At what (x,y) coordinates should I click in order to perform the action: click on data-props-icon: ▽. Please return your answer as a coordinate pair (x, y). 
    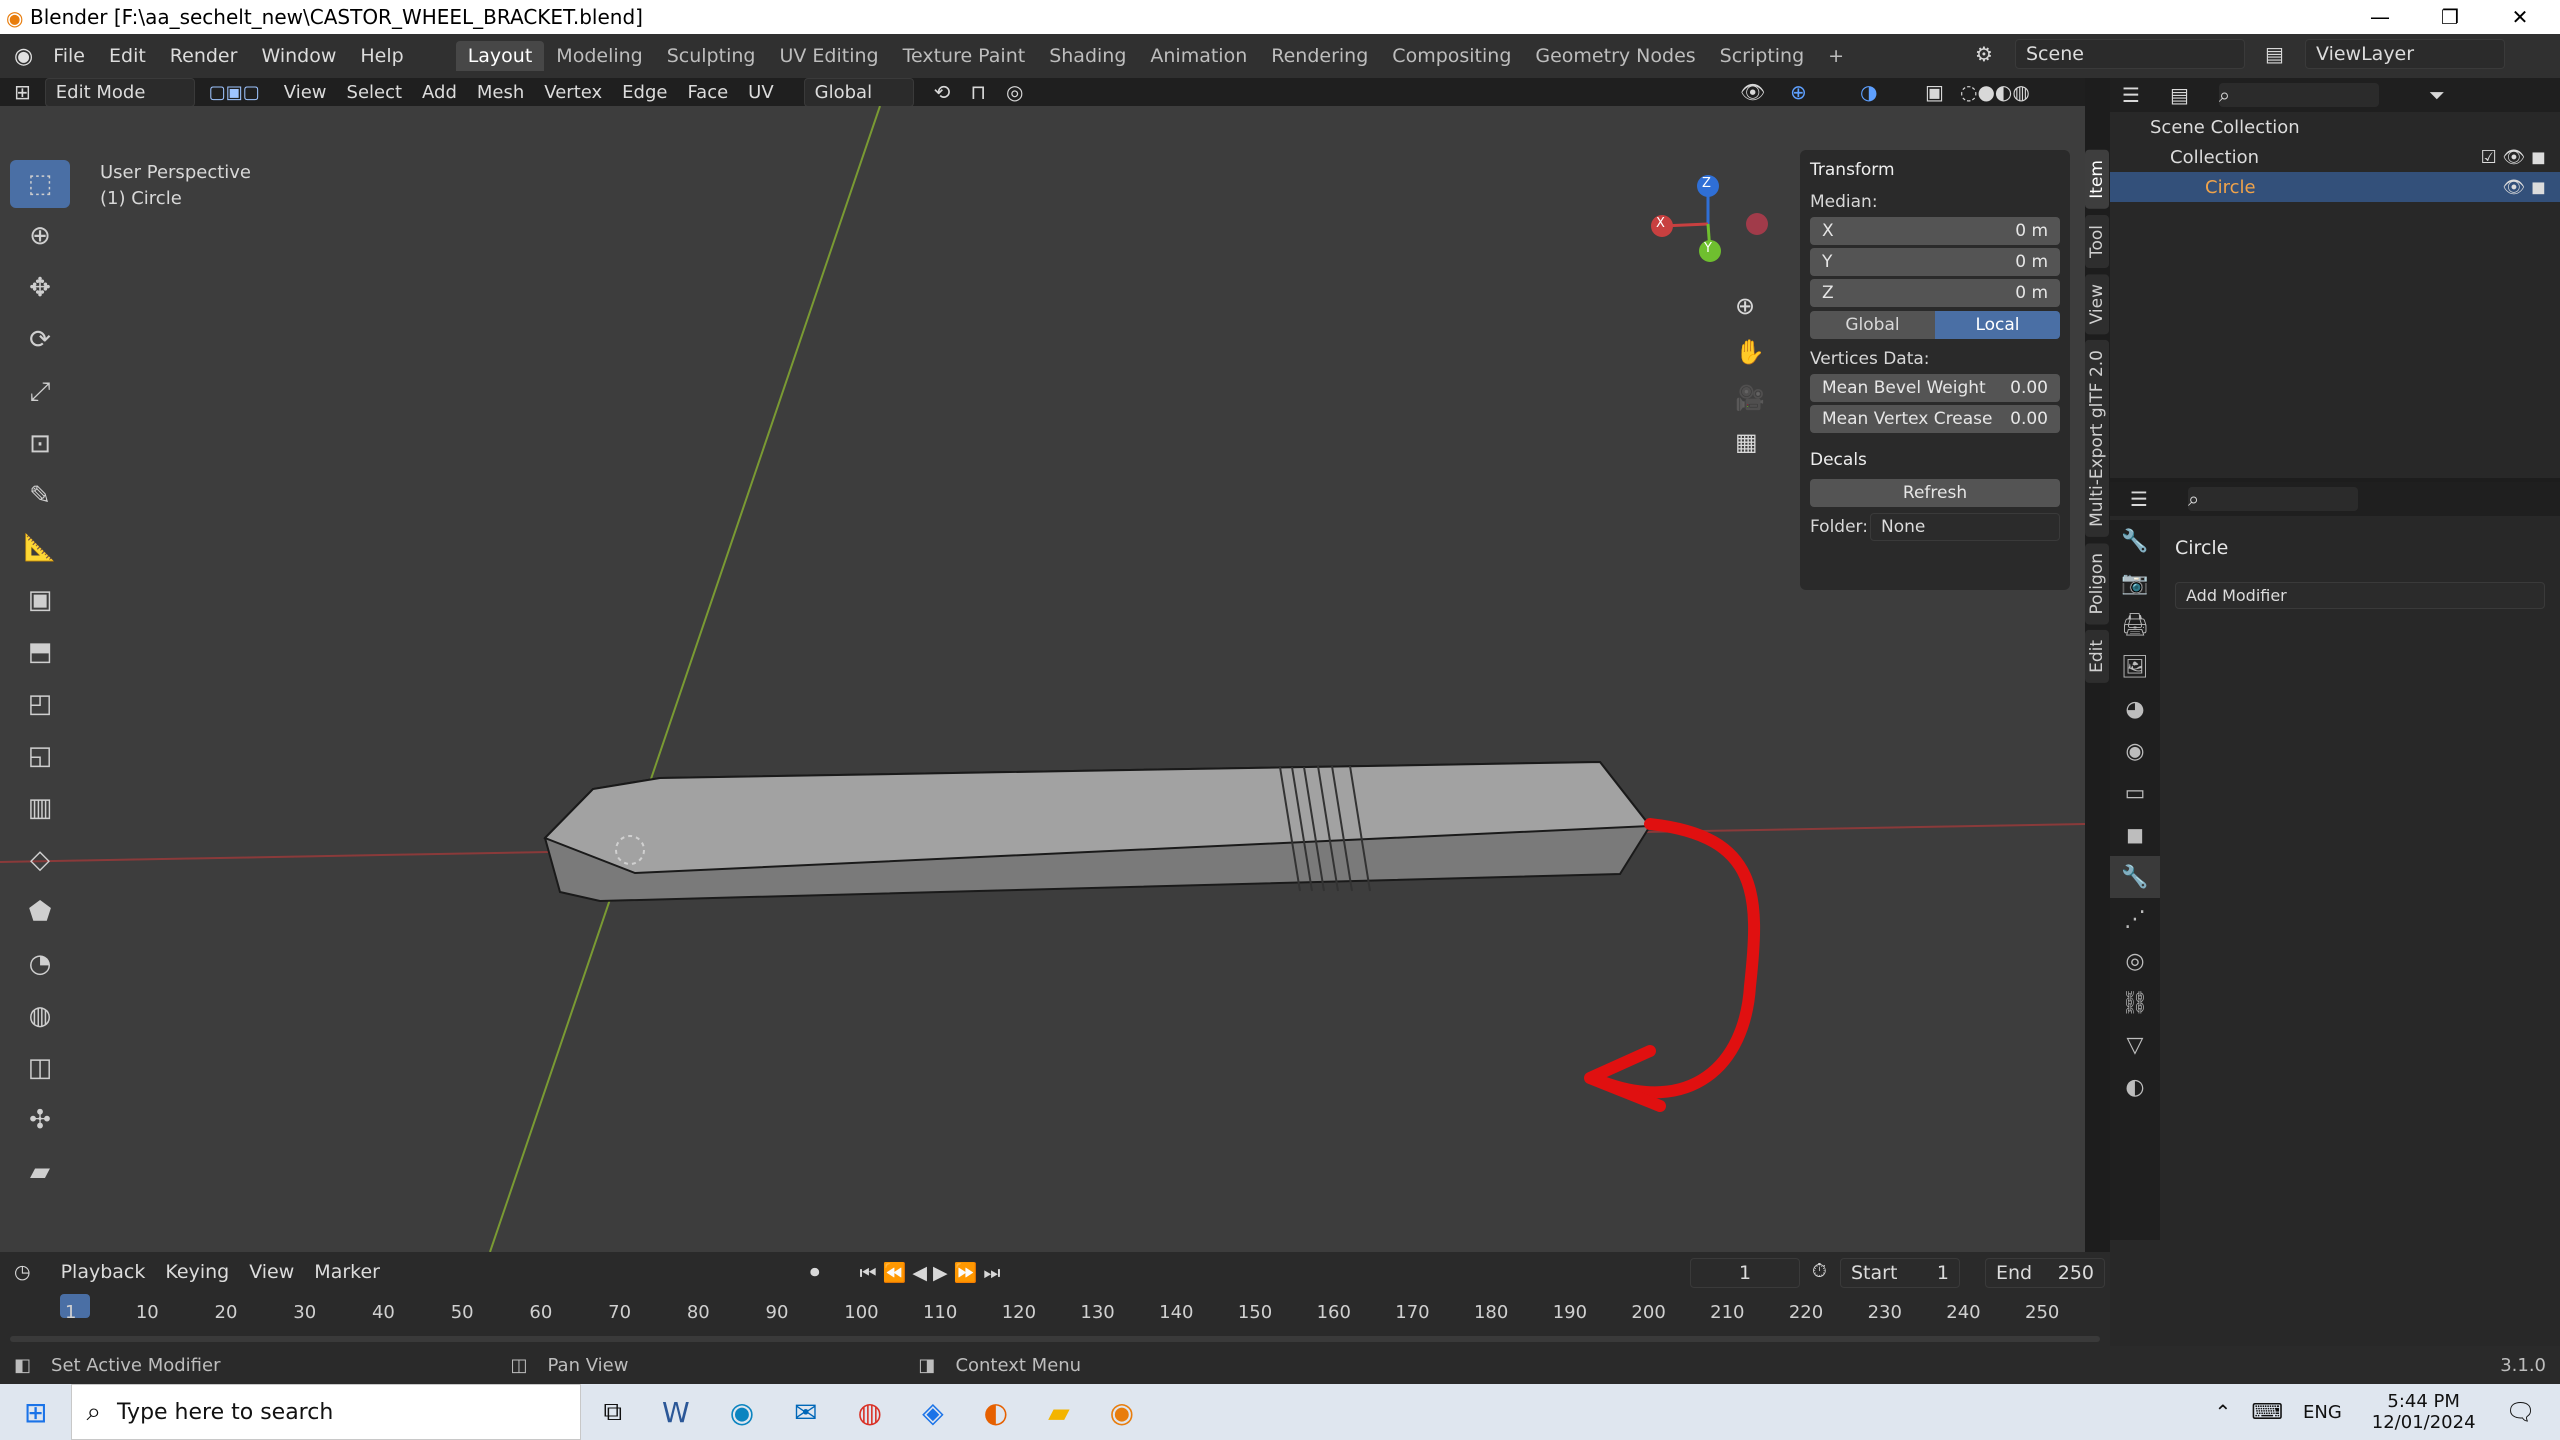
    Looking at the image, I should click on (2135, 1045).